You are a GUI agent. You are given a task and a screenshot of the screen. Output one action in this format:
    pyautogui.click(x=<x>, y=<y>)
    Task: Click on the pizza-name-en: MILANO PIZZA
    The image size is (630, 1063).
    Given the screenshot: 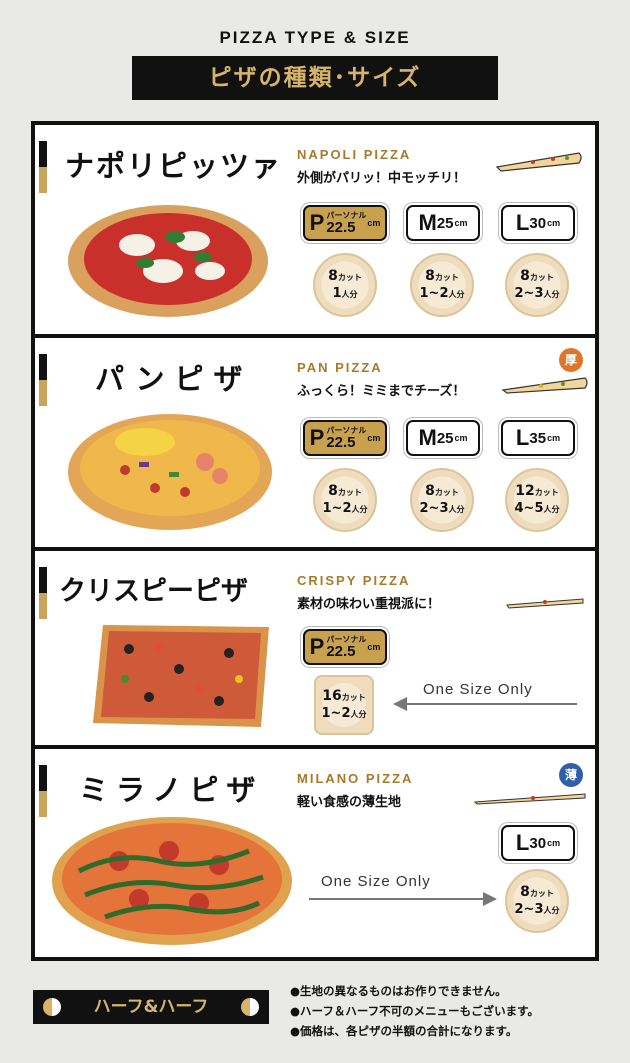 What is the action you would take?
    pyautogui.click(x=355, y=778)
    